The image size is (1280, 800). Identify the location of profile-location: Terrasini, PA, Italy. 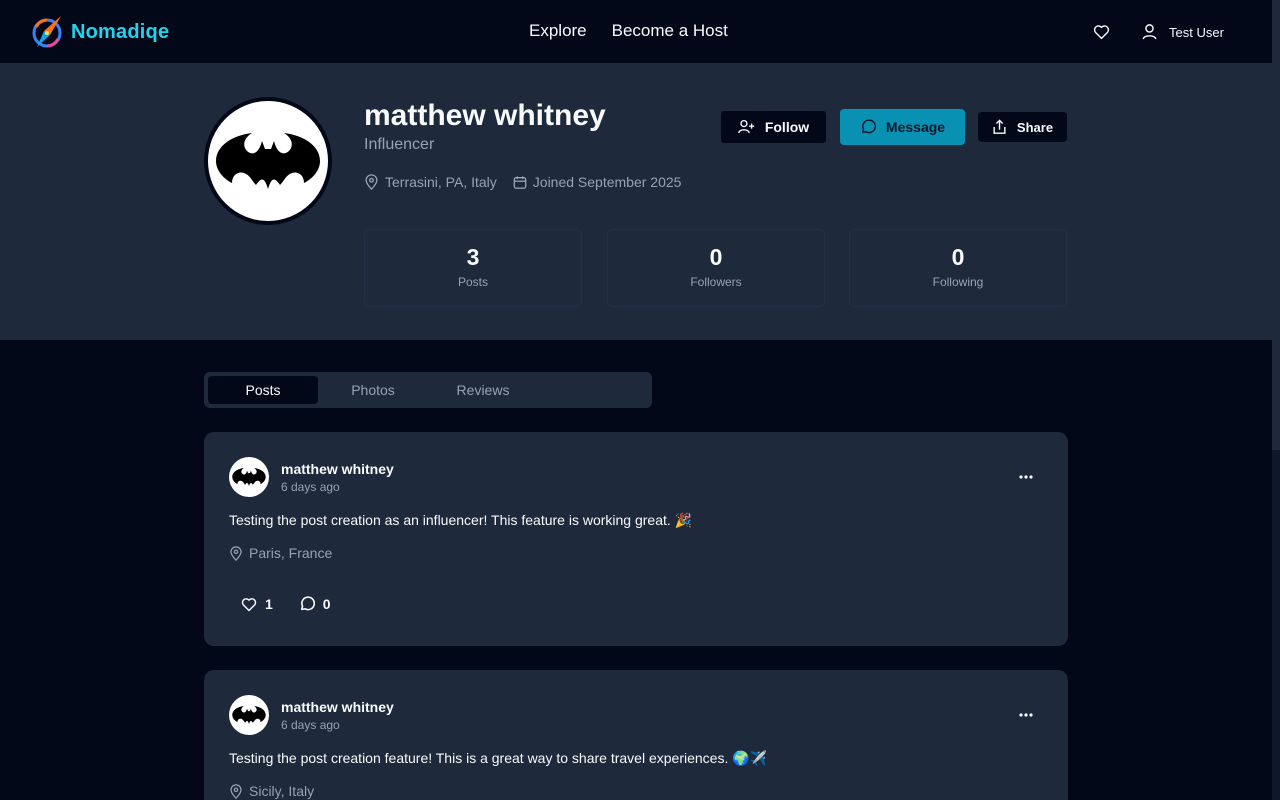
(430, 182).